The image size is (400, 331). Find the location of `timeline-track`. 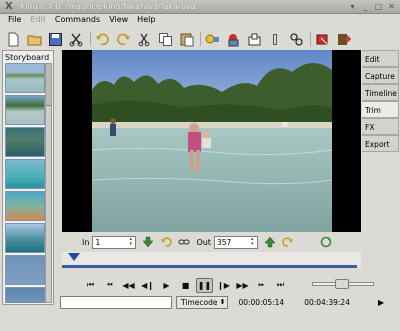

timeline-track is located at coordinates (209, 266).